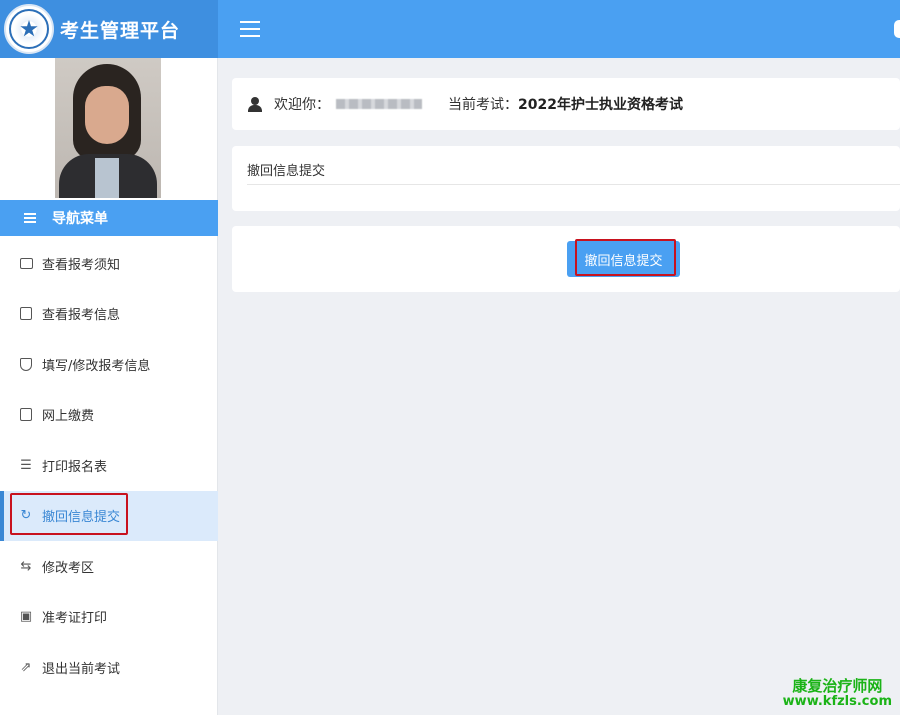 This screenshot has width=900, height=715. What do you see at coordinates (623, 259) in the screenshot?
I see `withdraw-submission-button: 撤回信息提交` at bounding box center [623, 259].